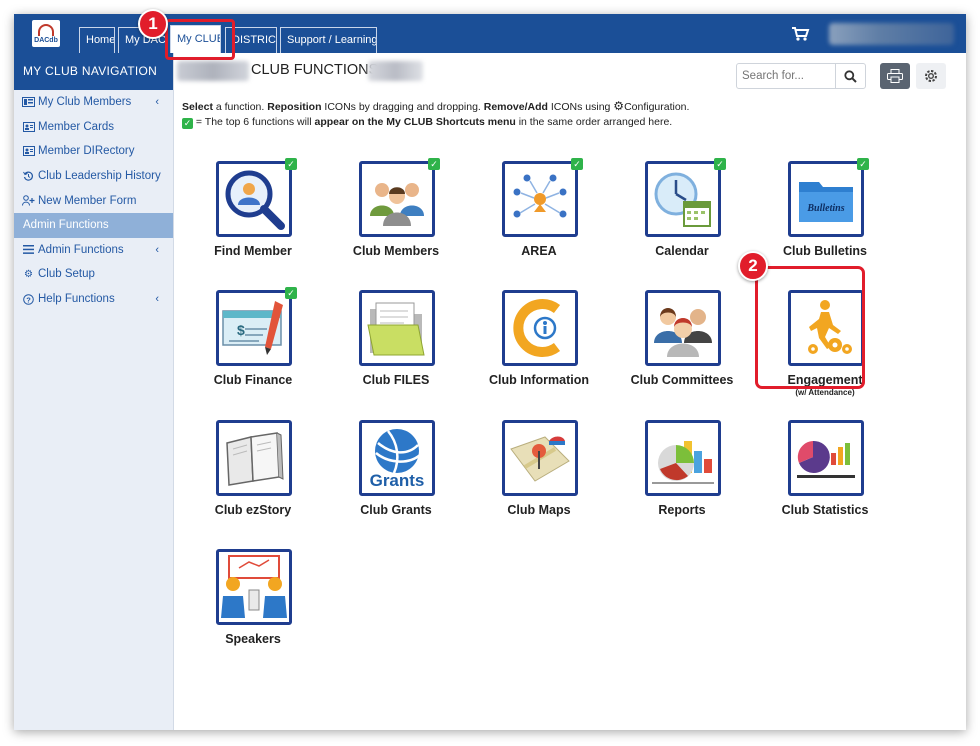 The height and width of the screenshot is (746, 980). Describe the element at coordinates (253, 608) in the screenshot. I see `function-speakers: Speakers` at that location.